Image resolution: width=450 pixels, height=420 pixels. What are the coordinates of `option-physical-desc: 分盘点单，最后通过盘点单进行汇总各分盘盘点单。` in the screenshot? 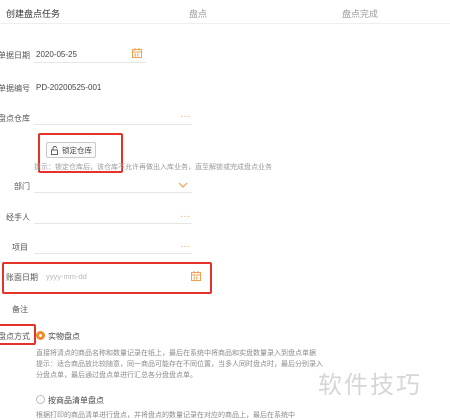 It's located at (116, 375).